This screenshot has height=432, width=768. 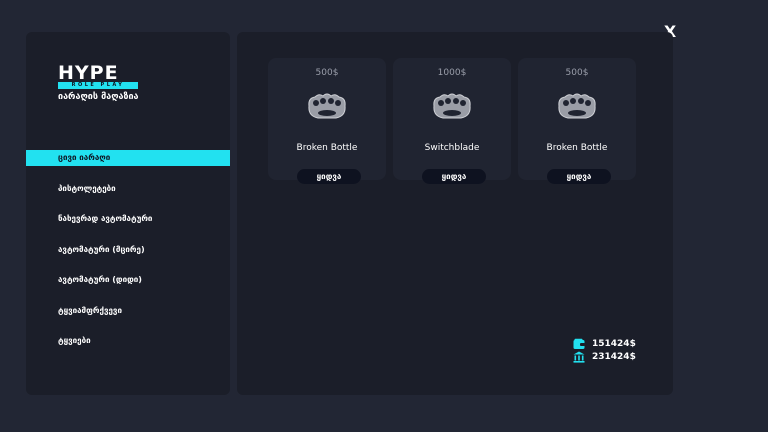 I want to click on wallet-icon, so click(x=579, y=343).